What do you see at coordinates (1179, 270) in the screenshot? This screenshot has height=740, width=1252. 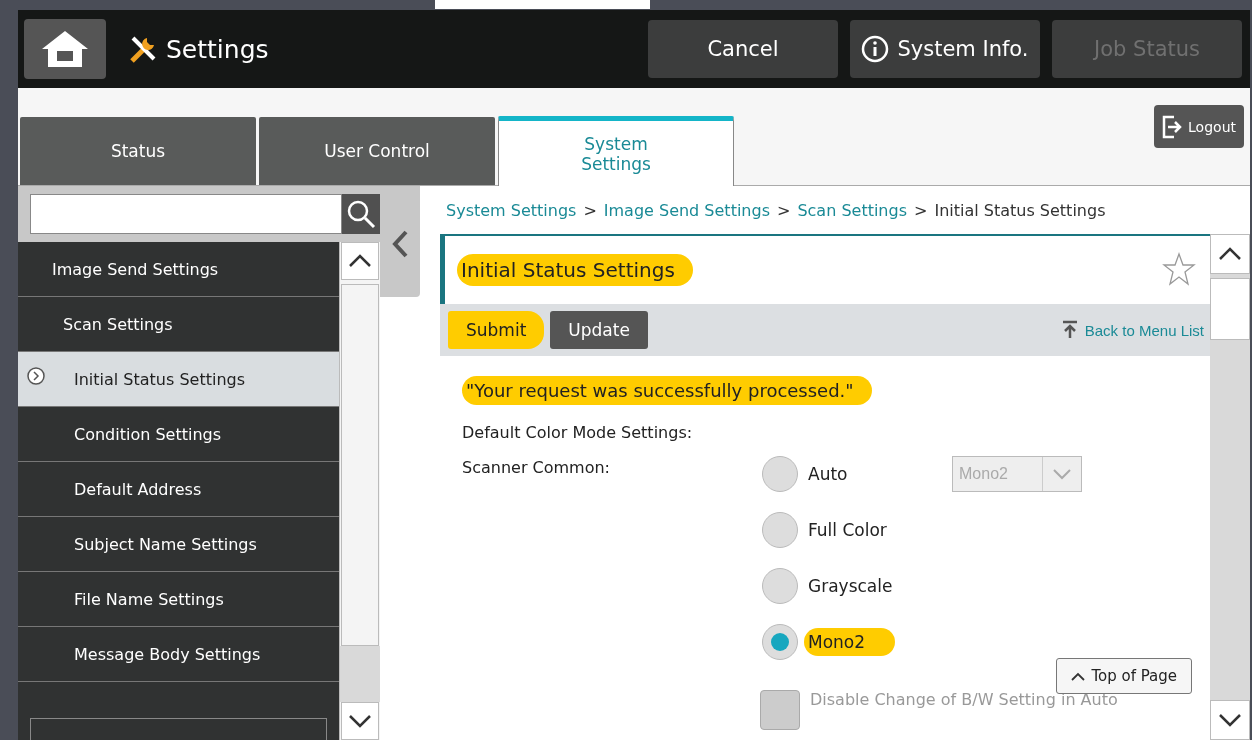 I see `star-icon` at bounding box center [1179, 270].